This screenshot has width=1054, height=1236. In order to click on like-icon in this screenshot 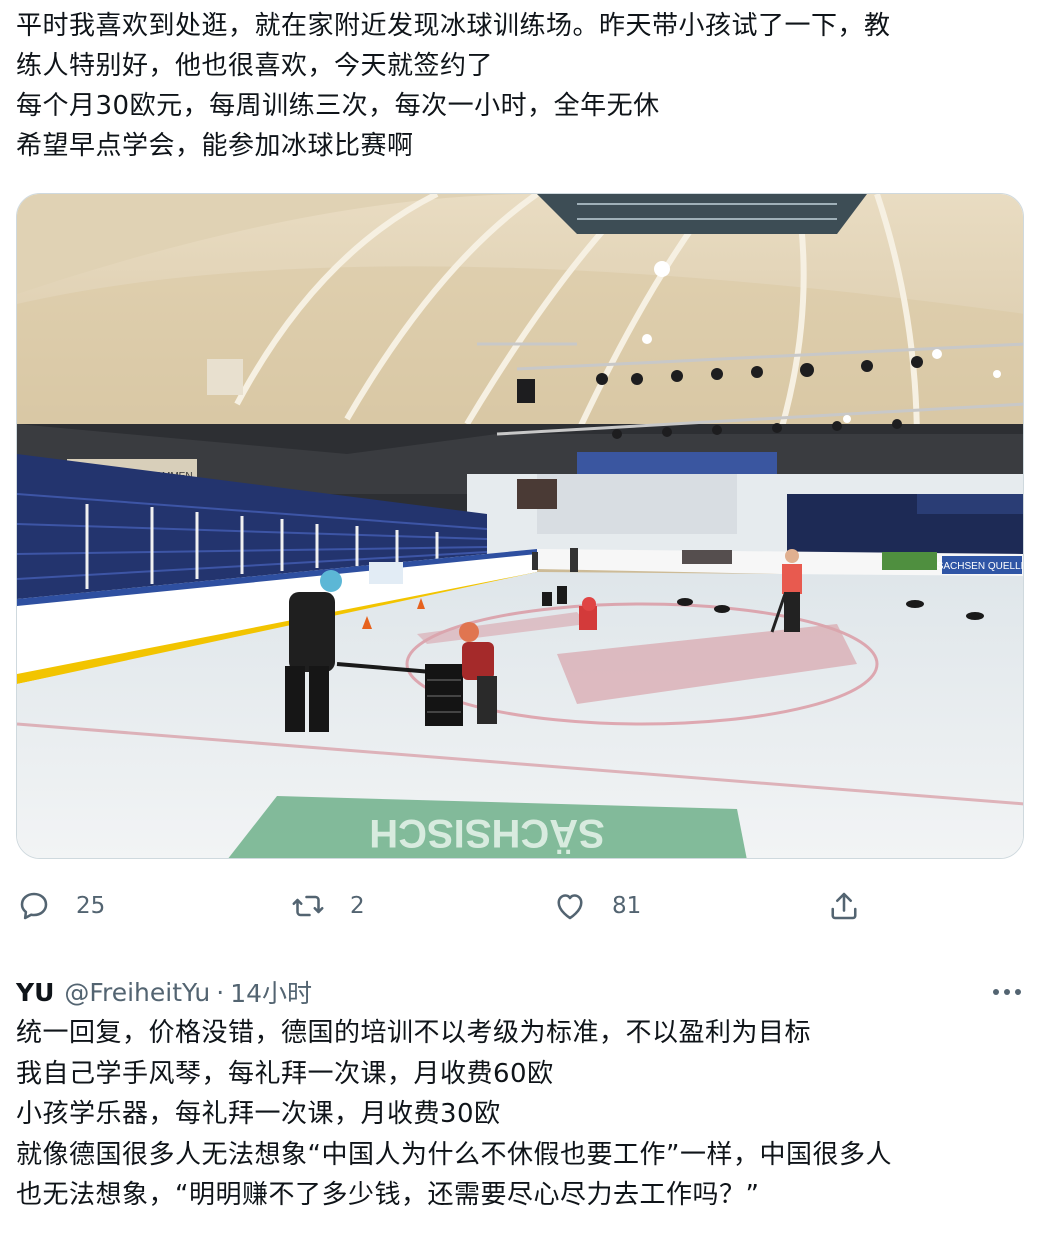, I will do `click(570, 907)`.